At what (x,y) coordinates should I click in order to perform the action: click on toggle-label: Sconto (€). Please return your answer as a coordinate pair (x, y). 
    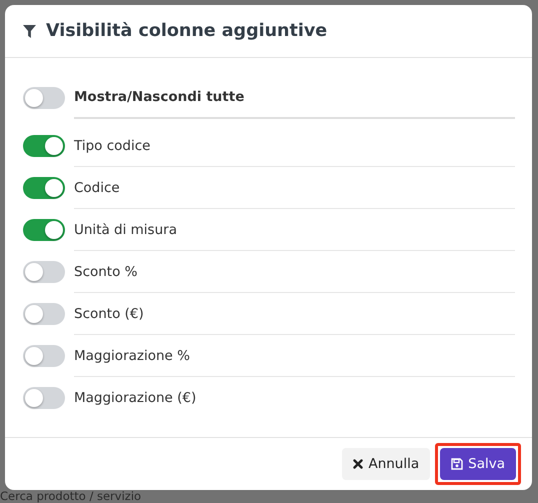
    Looking at the image, I should click on (109, 314).